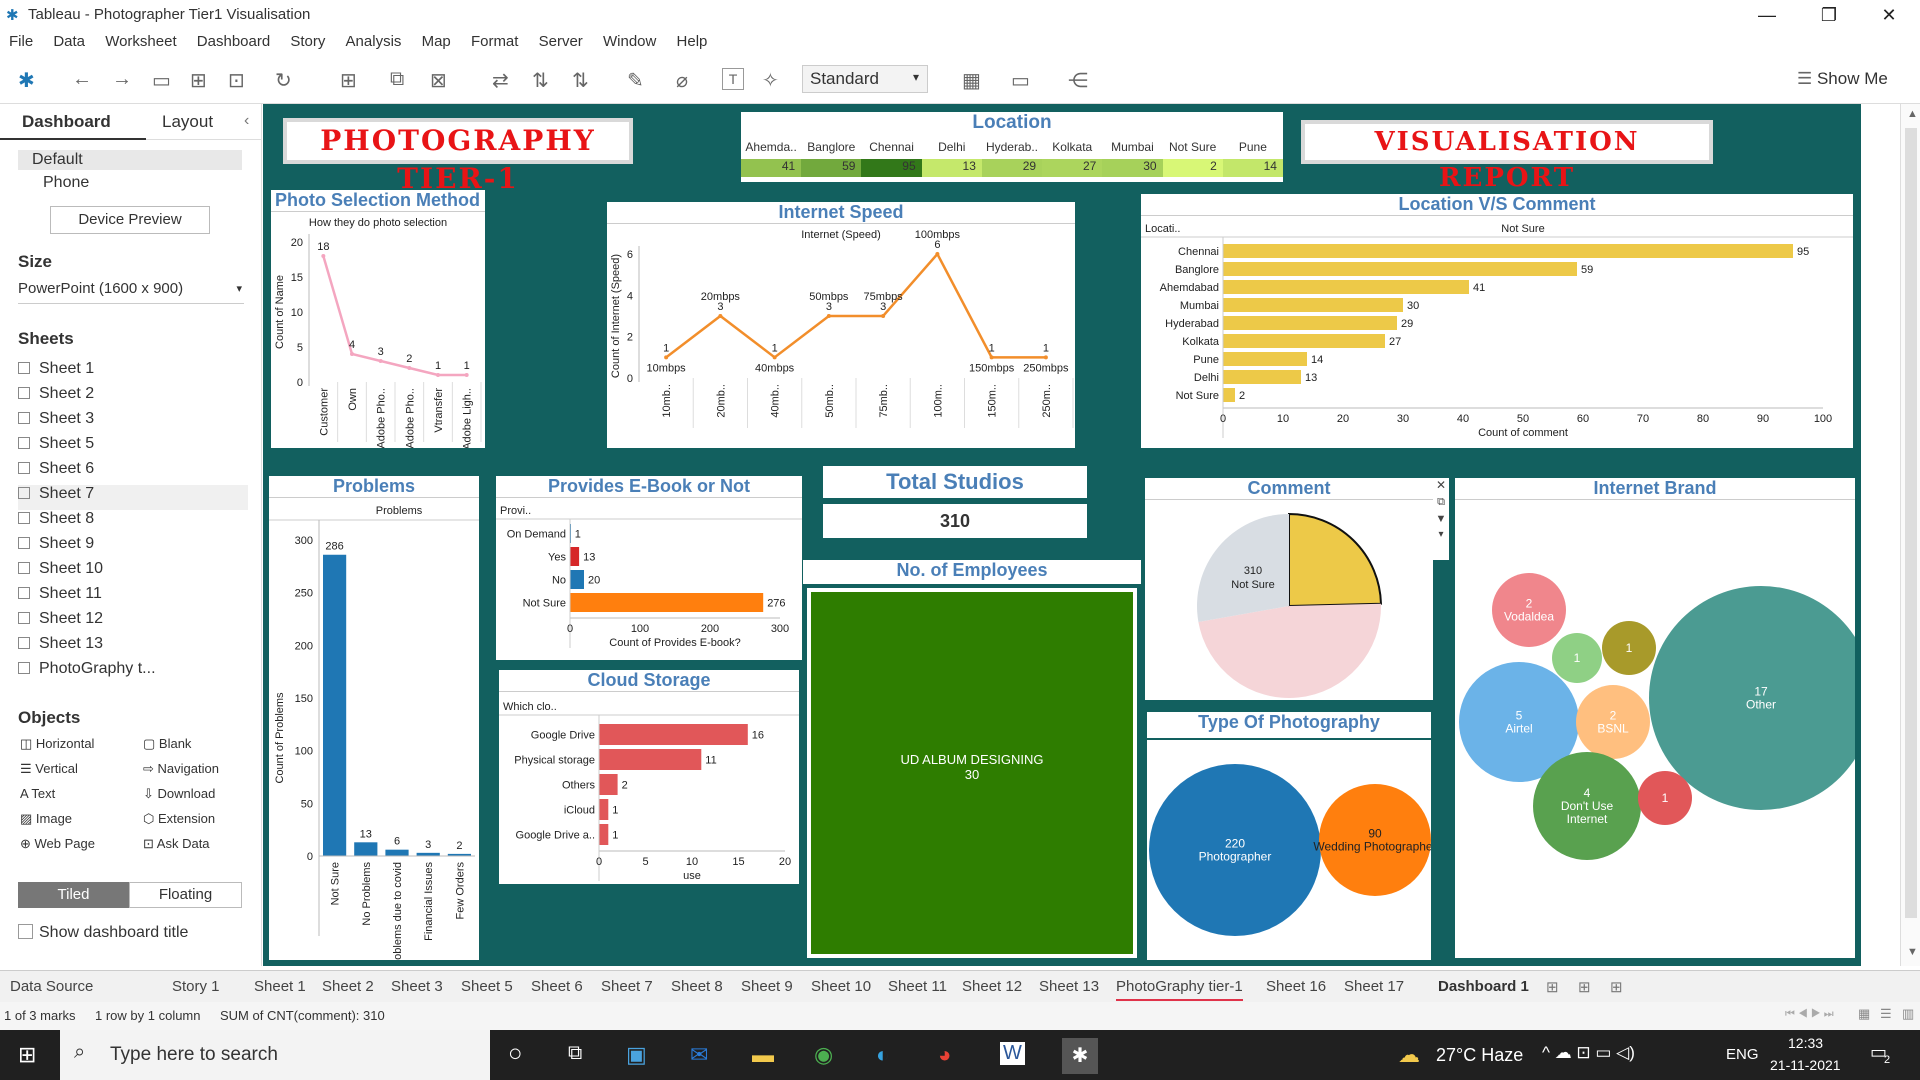  I want to click on scroll-down-icon: ▼, so click(1912, 952).